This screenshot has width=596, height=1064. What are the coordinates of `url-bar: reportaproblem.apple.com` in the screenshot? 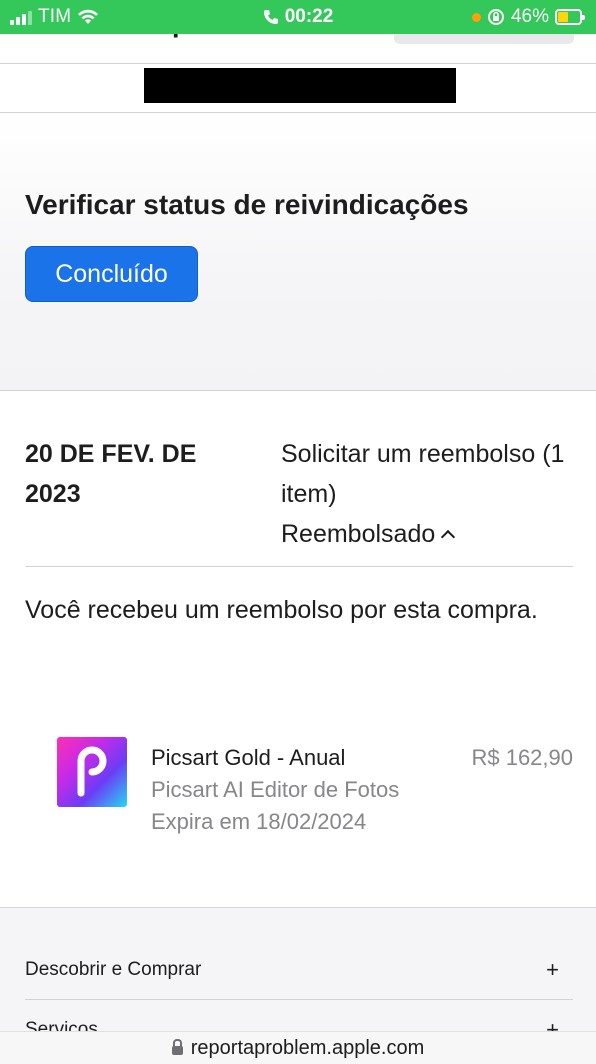 It's located at (298, 1047).